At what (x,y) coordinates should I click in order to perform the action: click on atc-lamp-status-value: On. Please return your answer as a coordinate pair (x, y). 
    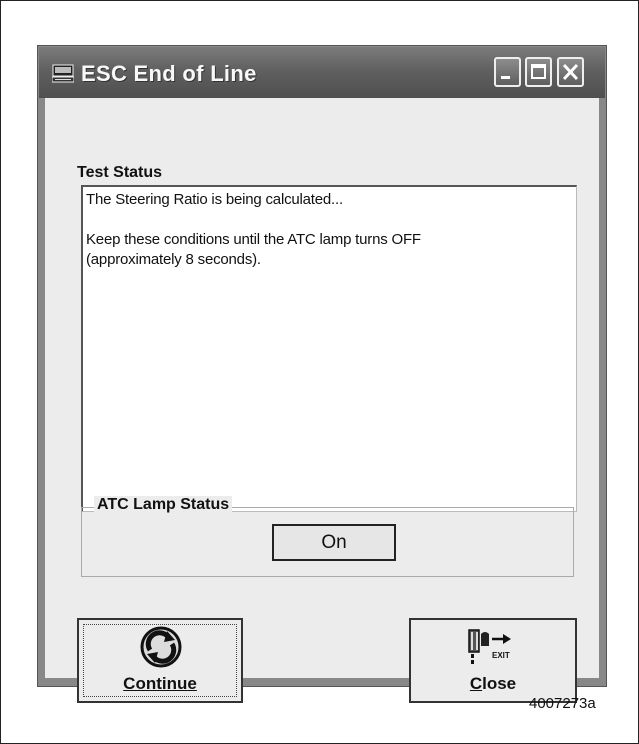
    Looking at the image, I should click on (334, 542).